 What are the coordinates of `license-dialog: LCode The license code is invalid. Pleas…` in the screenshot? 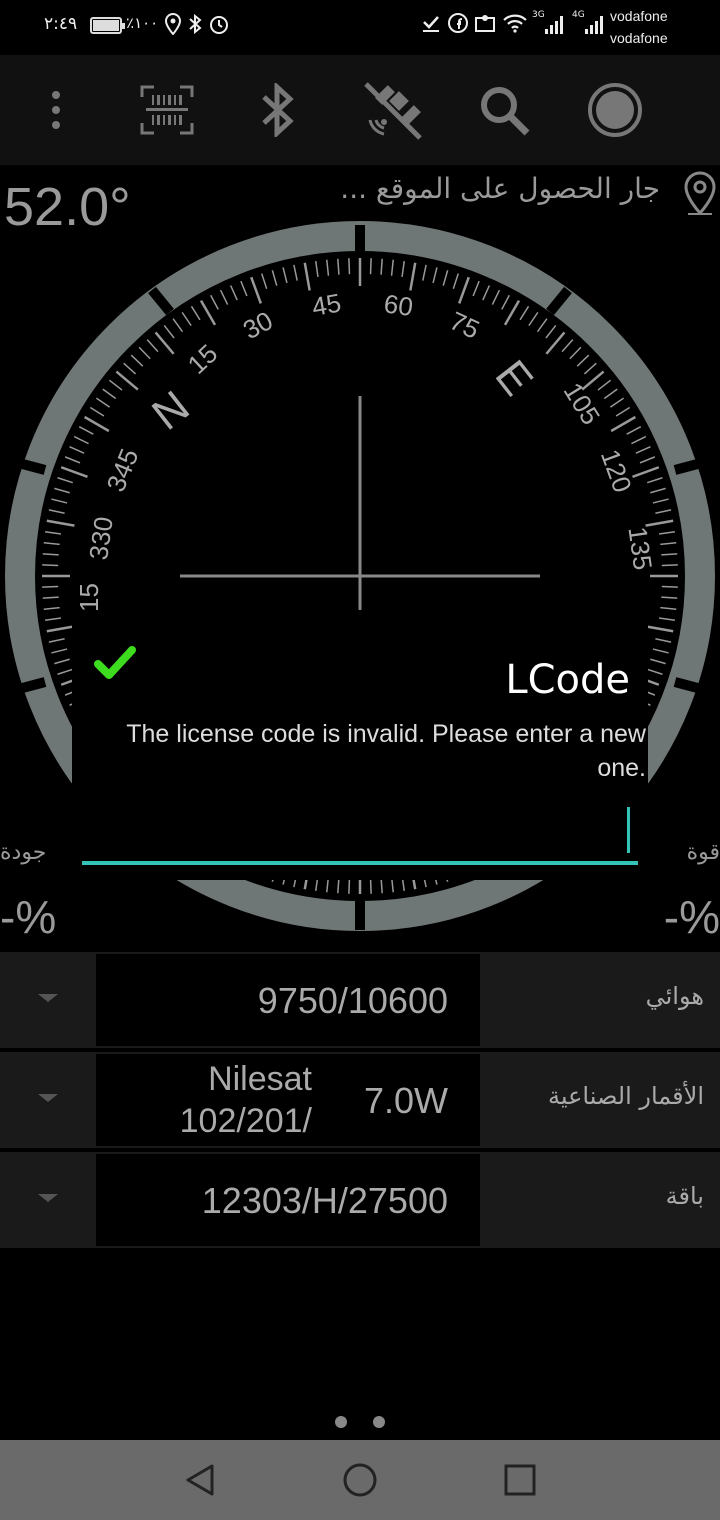 It's located at (360, 747).